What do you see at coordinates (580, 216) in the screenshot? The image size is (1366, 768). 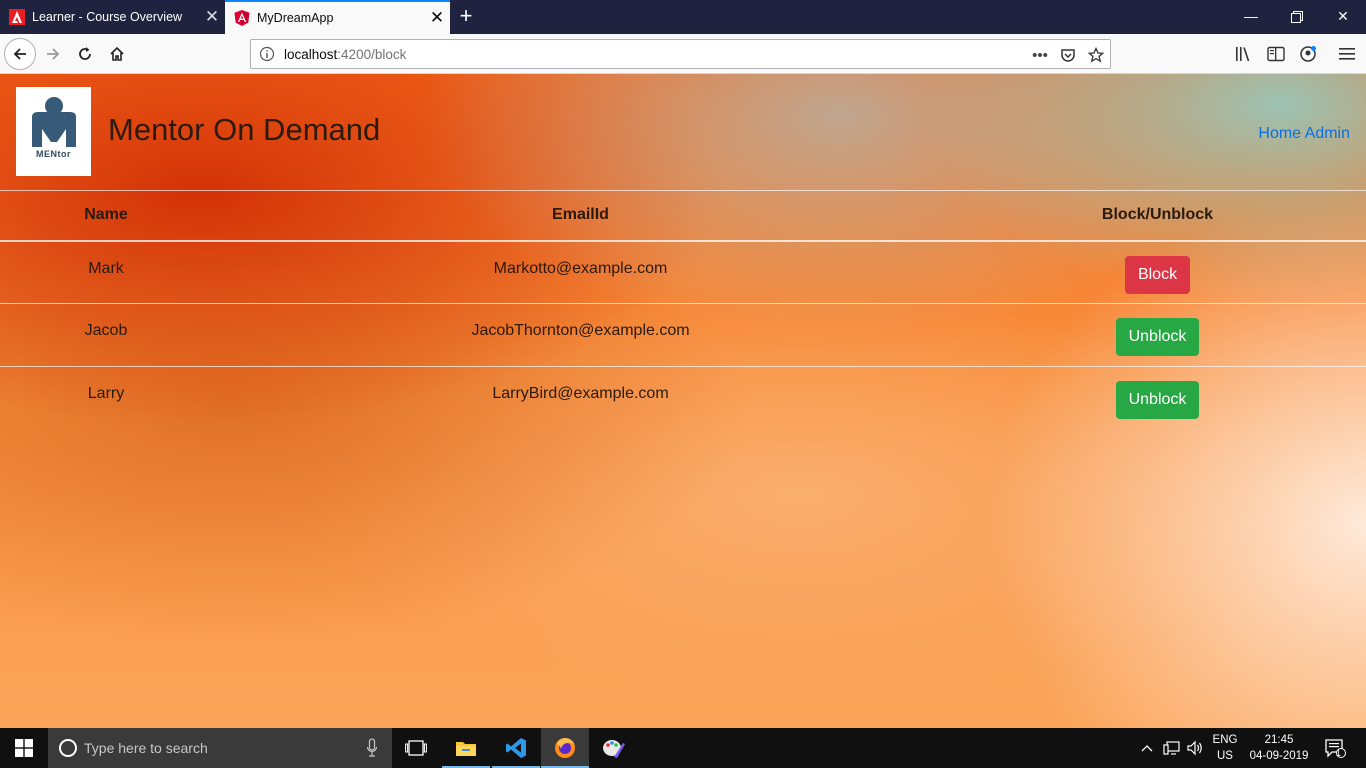 I see `column-header-email: EmailId` at bounding box center [580, 216].